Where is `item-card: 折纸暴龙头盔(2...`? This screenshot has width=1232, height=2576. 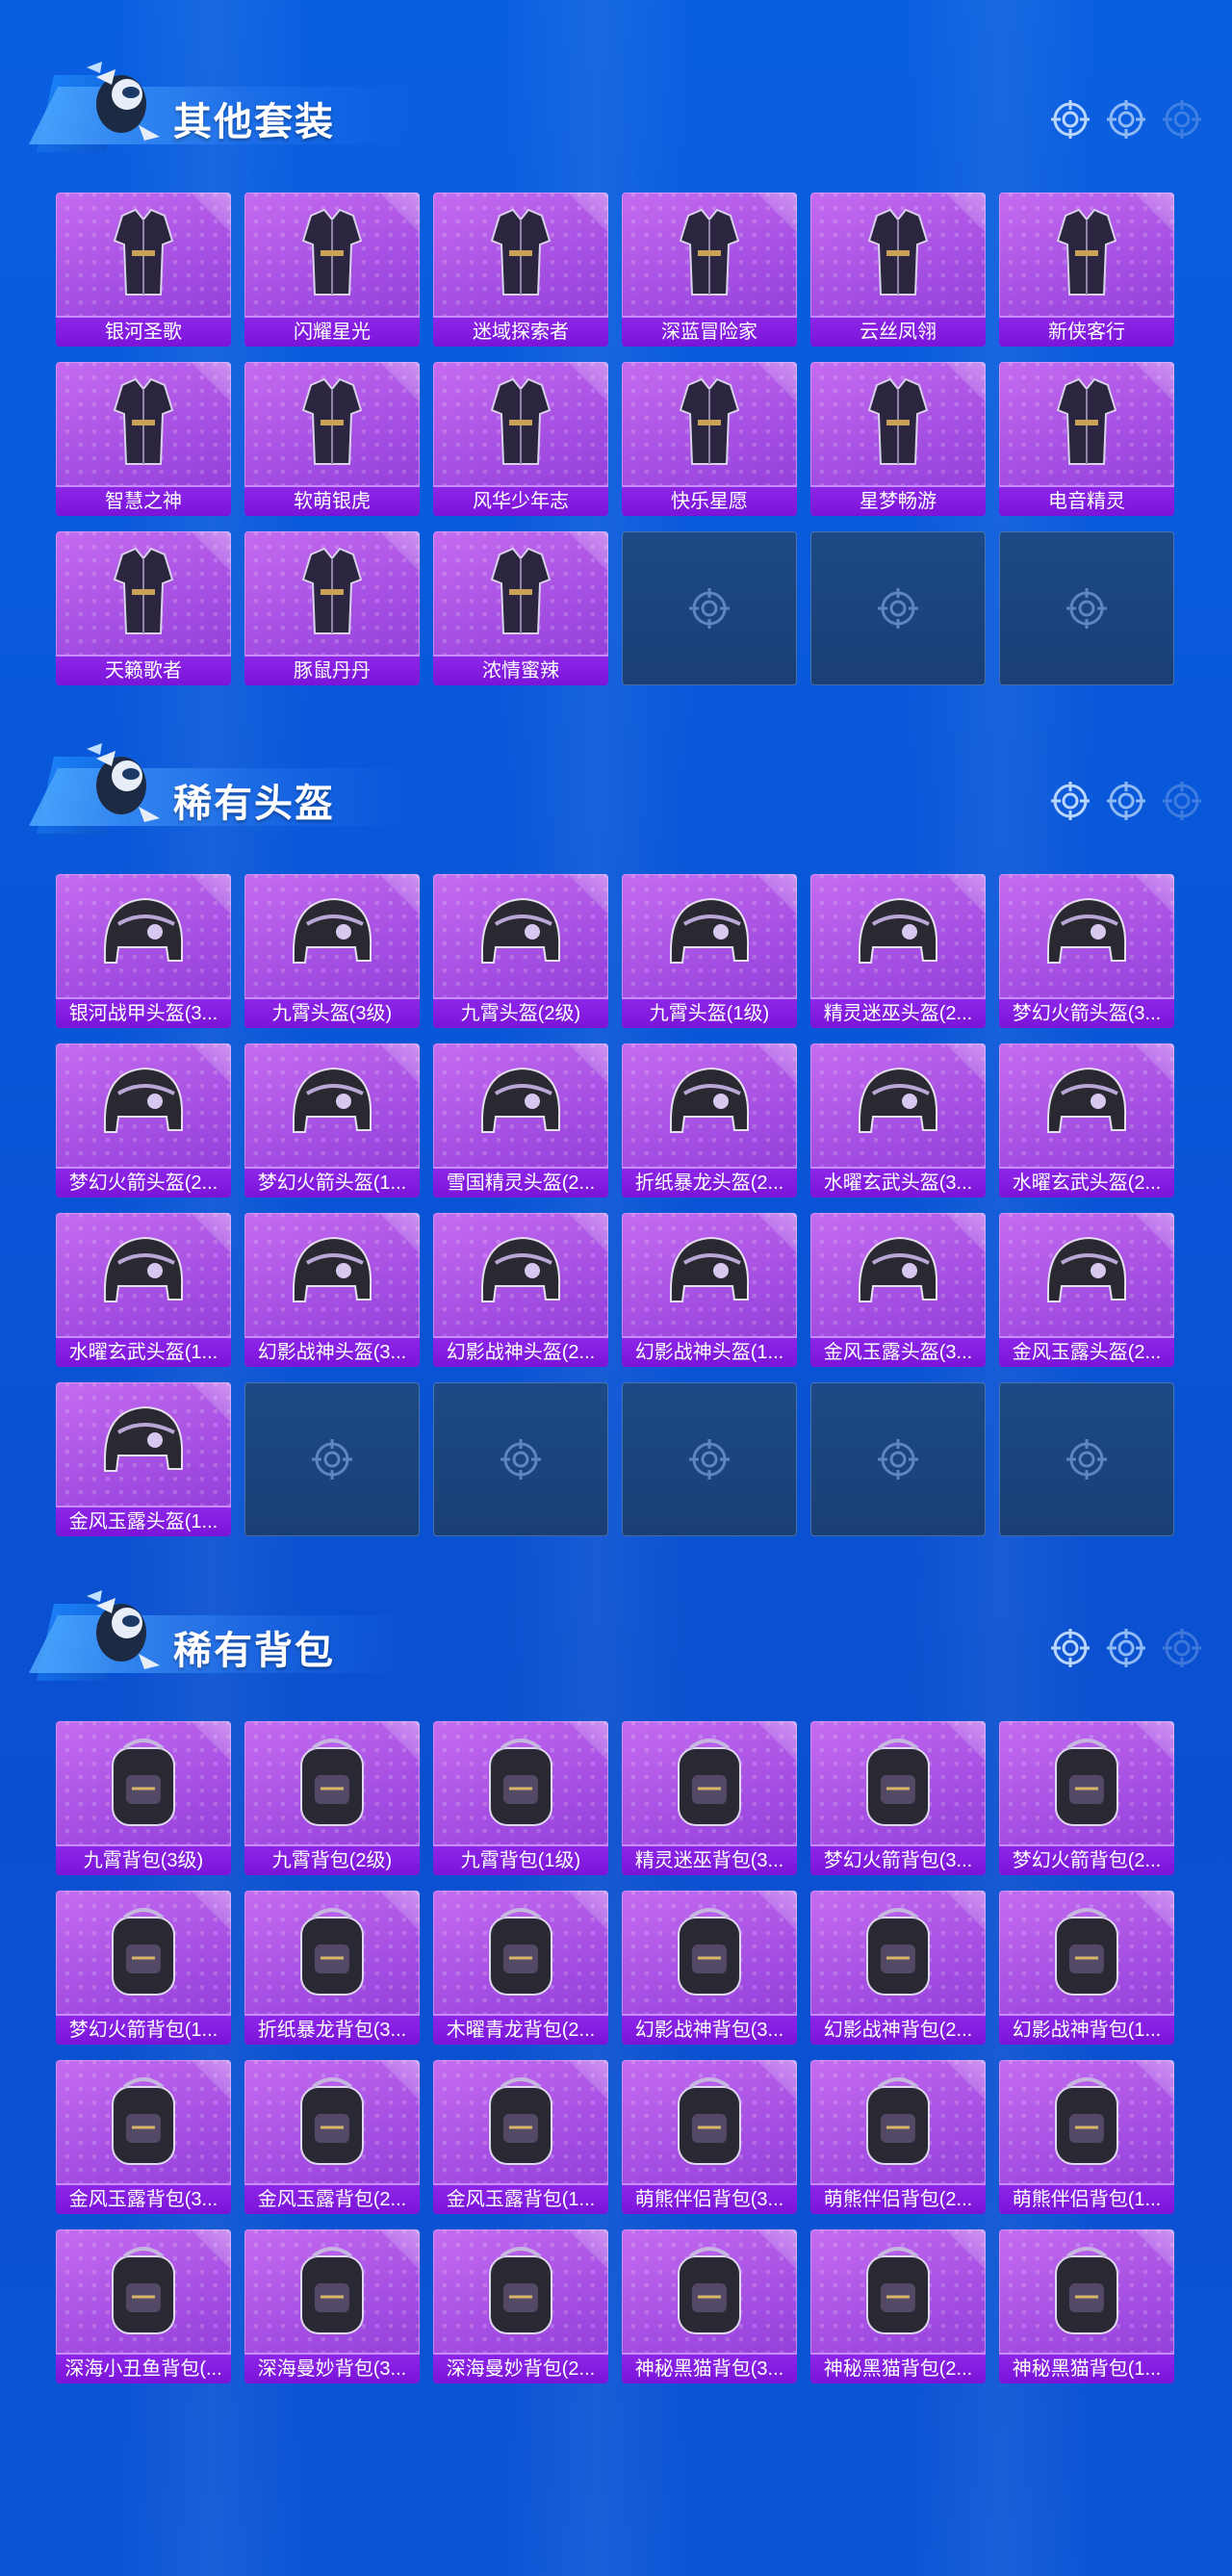
item-card: 折纸暴龙头盔(2... is located at coordinates (709, 1120).